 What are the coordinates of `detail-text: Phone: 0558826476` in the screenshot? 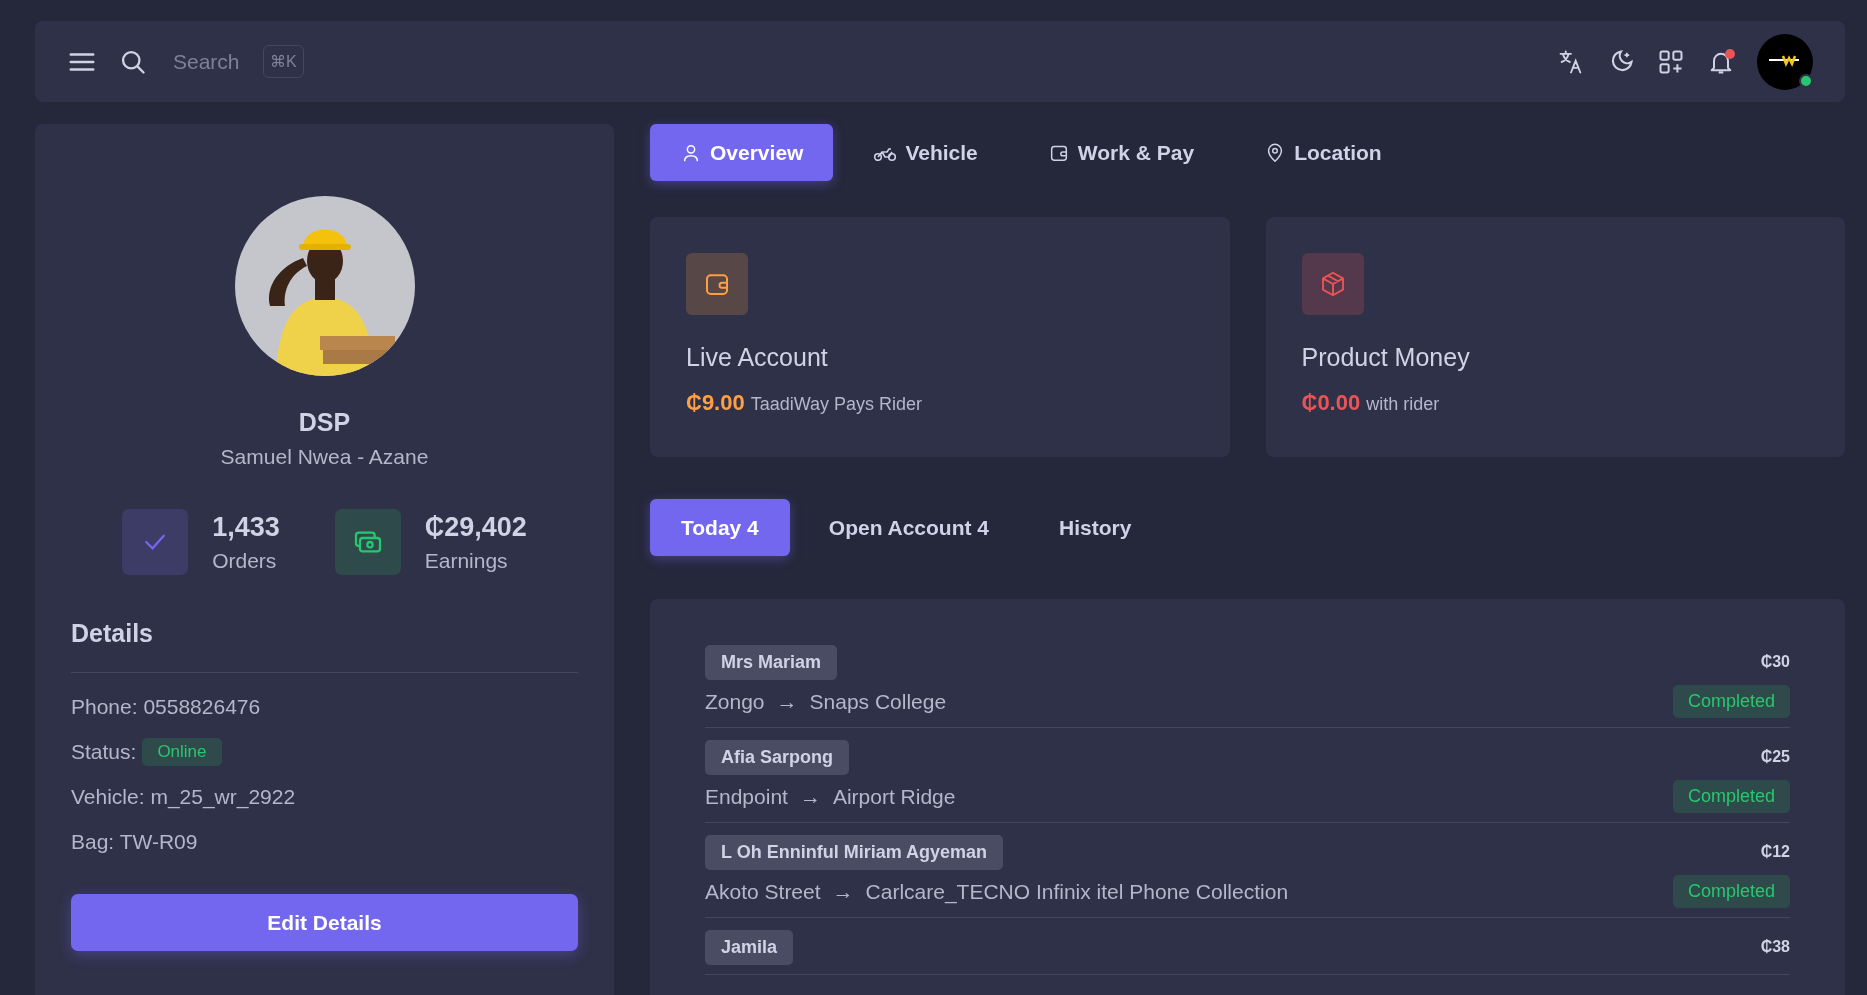 It's located at (166, 707).